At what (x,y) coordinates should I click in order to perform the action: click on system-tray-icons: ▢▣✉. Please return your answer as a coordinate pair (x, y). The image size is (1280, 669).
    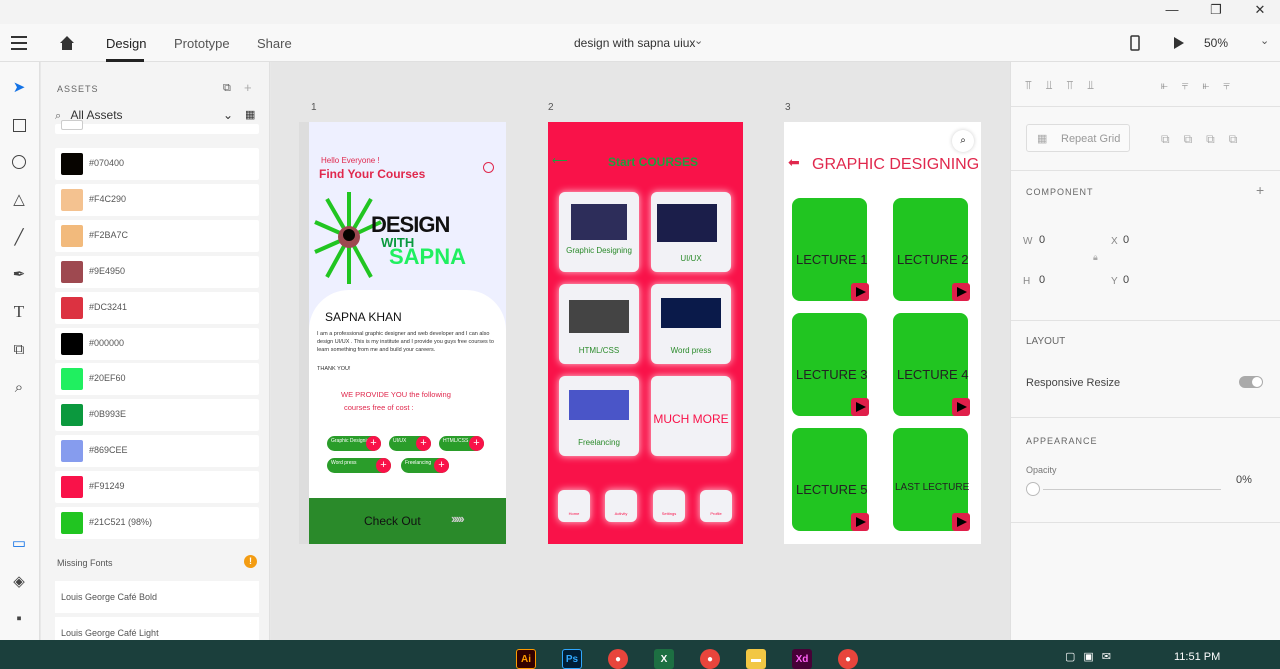
    Looking at the image, I should click on (1092, 656).